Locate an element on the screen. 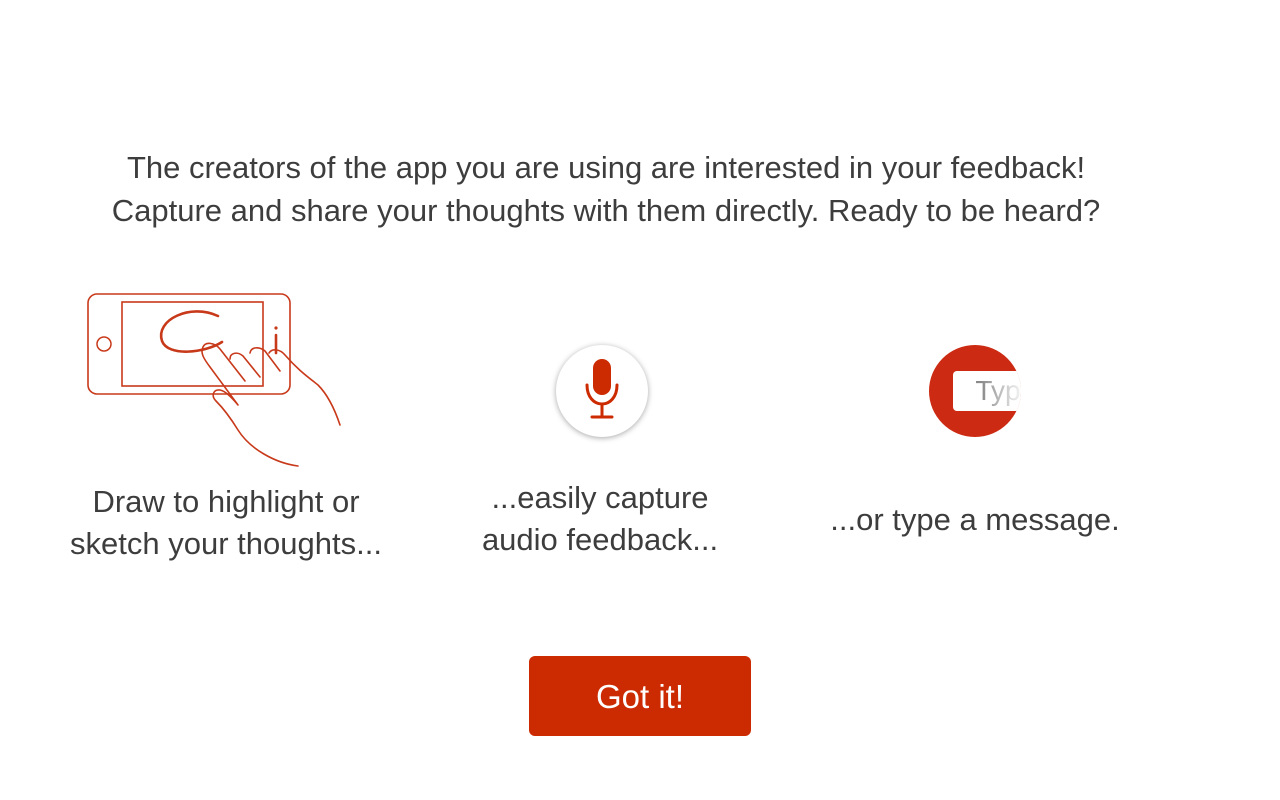 The width and height of the screenshot is (1280, 800). text-field-icon: Typ is located at coordinates (975, 391).